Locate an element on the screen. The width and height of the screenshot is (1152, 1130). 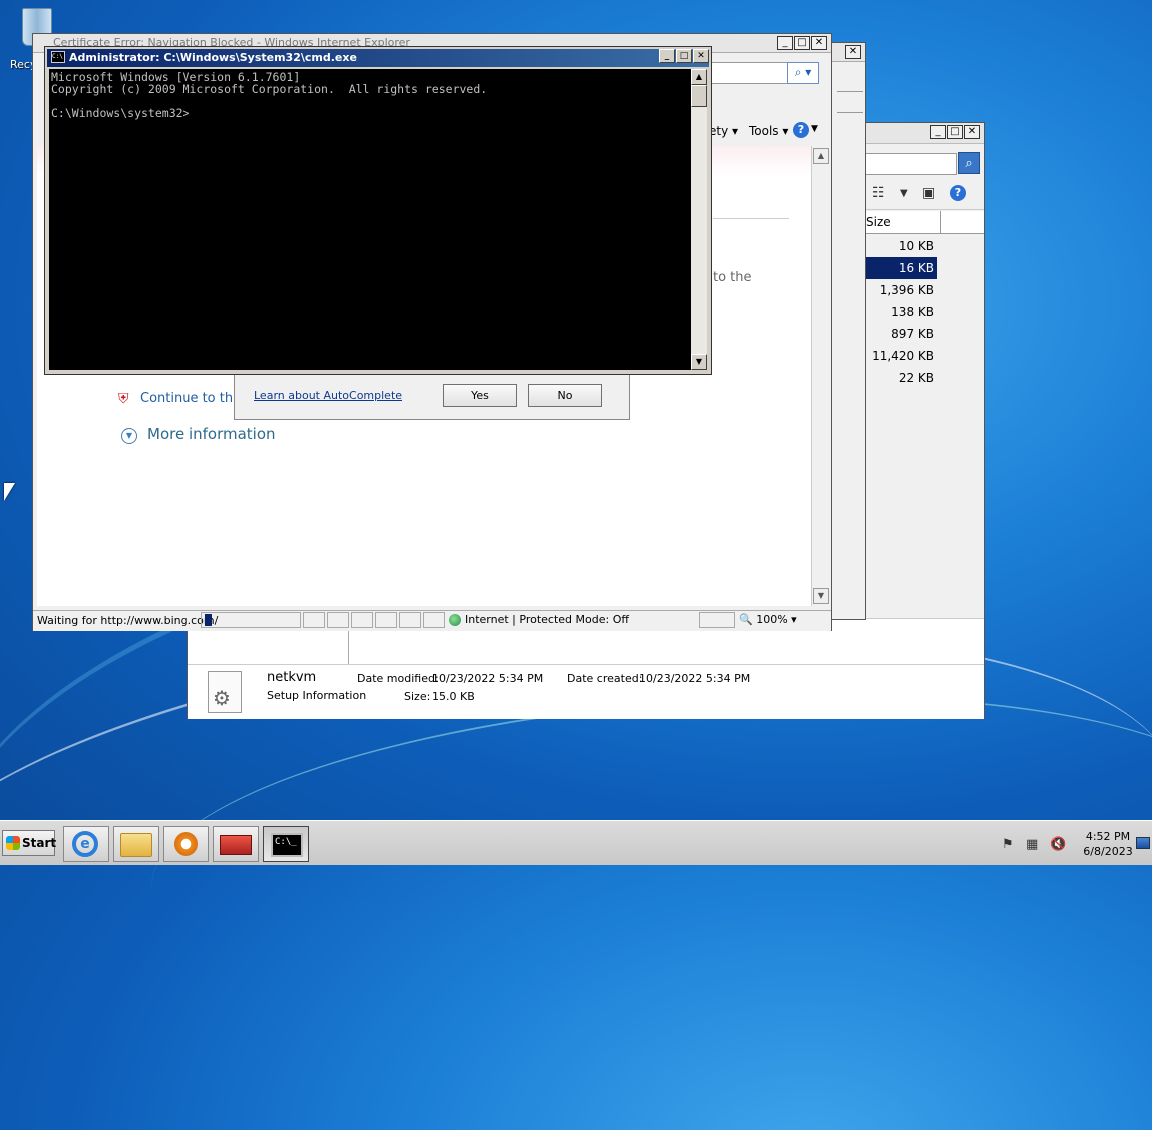
date-modified-value: 10/23/2022 5:34 PM is located at coordinates (488, 678).